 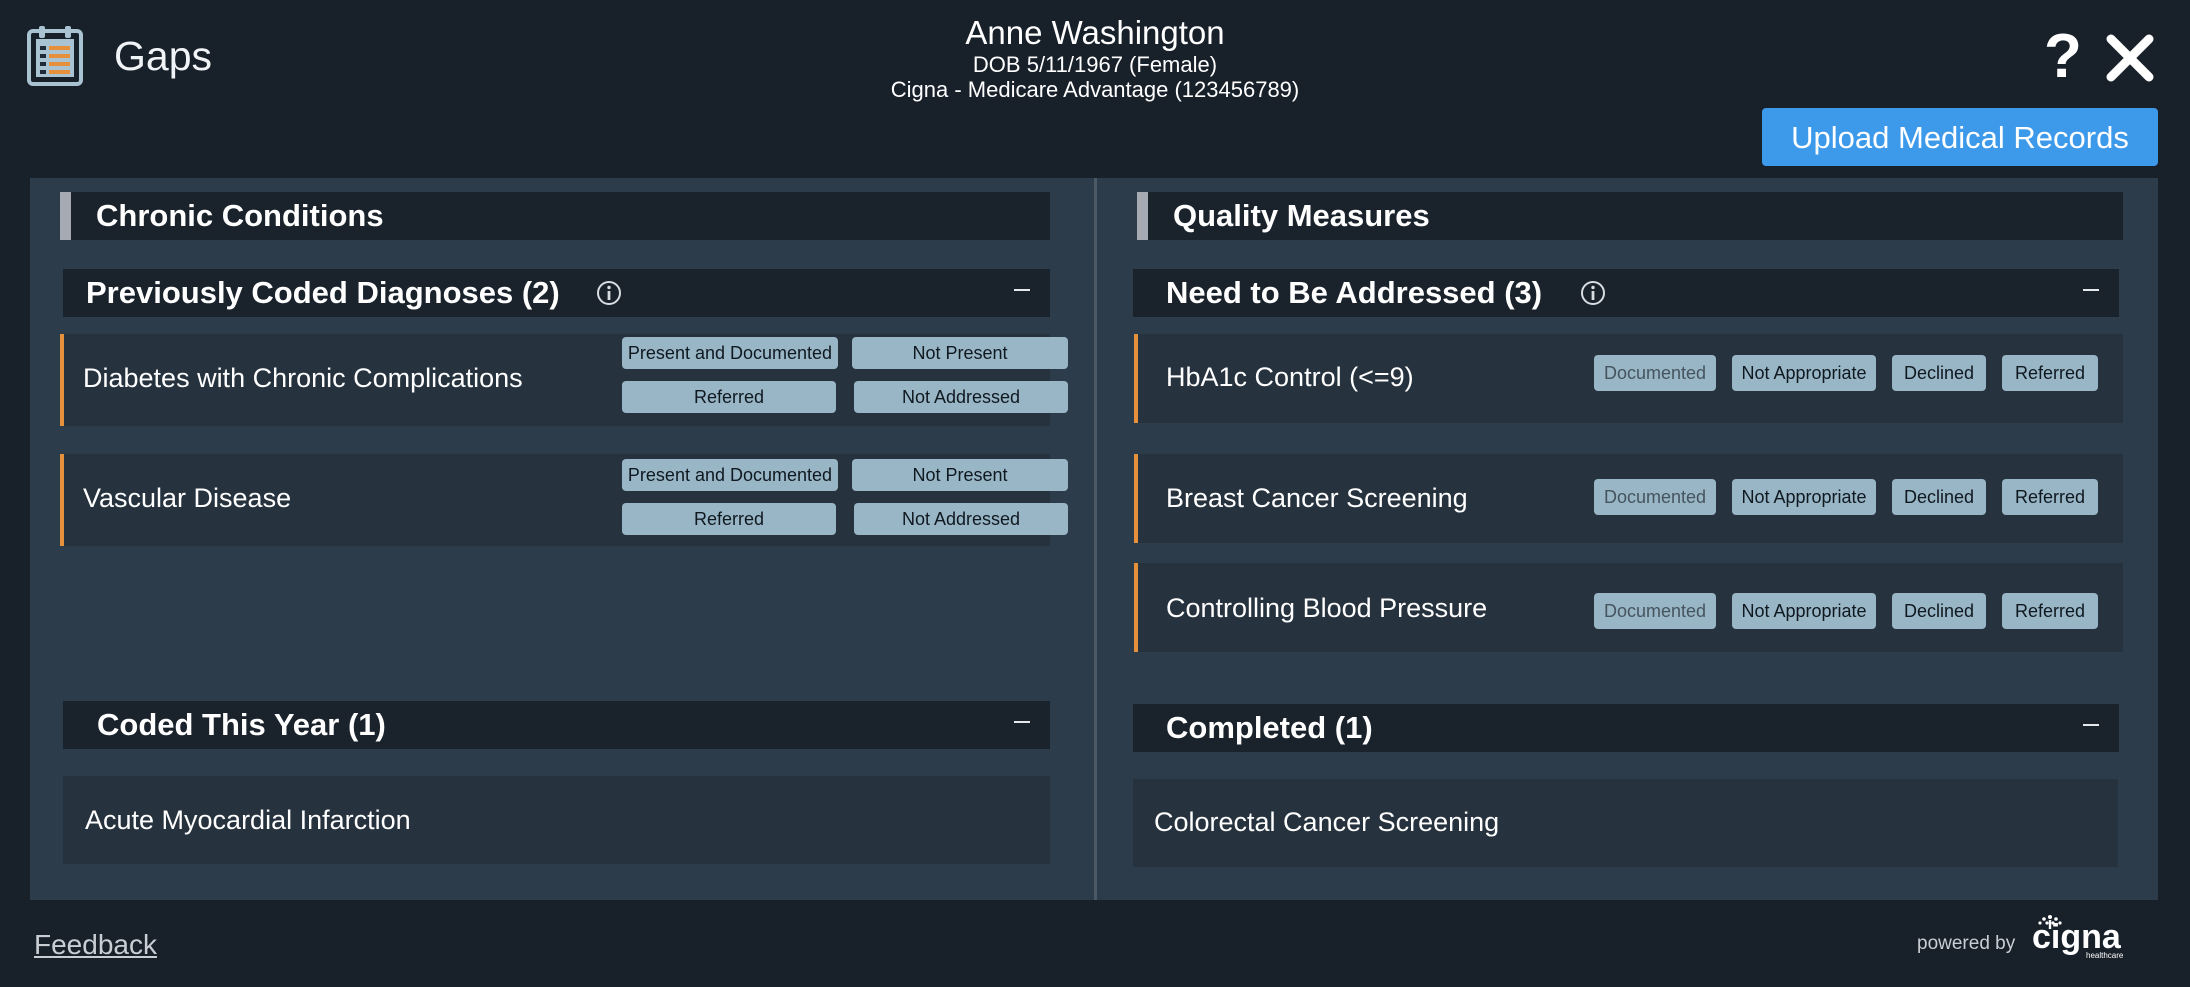 What do you see at coordinates (1095, 89) in the screenshot?
I see `patient-plan: Cigna - Medicare Advantage (123456789)` at bounding box center [1095, 89].